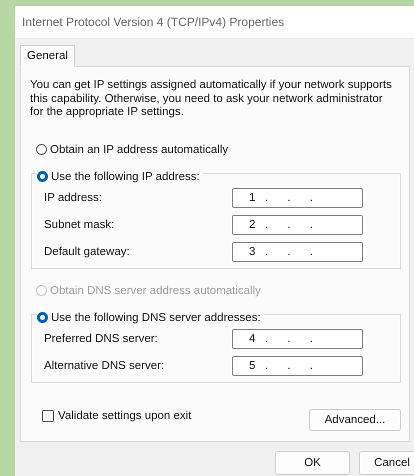 This screenshot has height=476, width=414. What do you see at coordinates (80, 225) in the screenshot?
I see `field-label: Subnet mask:` at bounding box center [80, 225].